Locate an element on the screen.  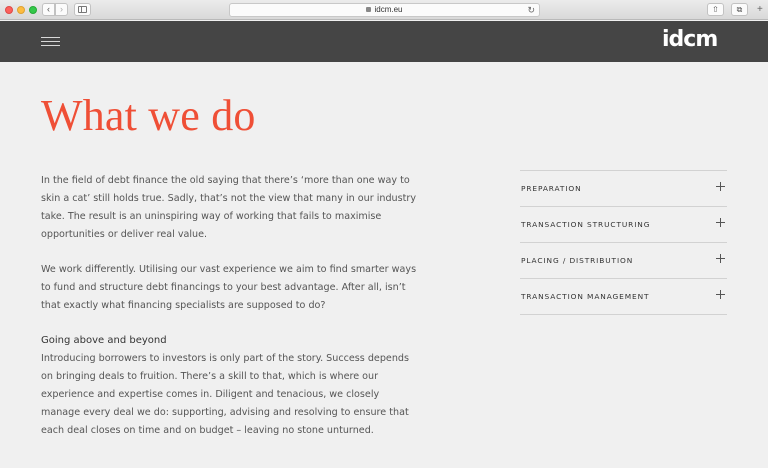
hamburger-icon is located at coordinates (50, 42).